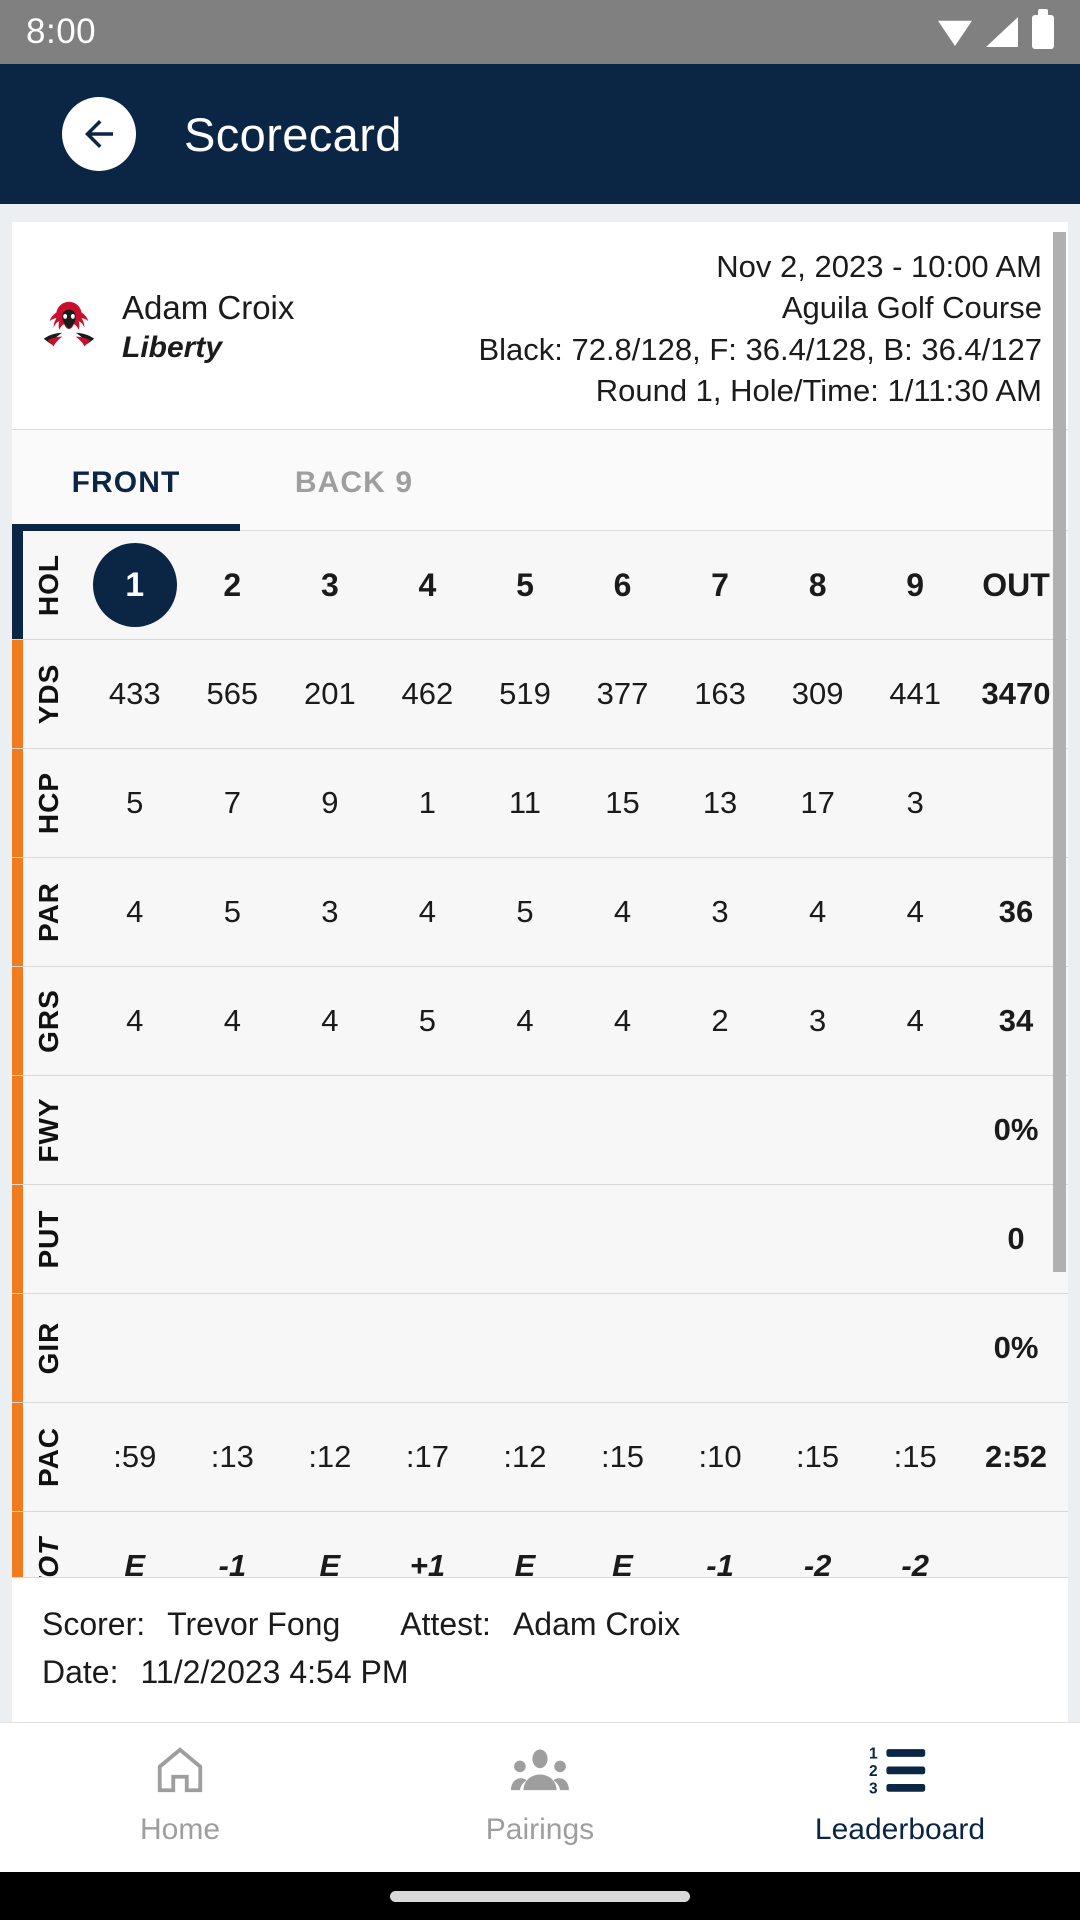 The height and width of the screenshot is (1920, 1080). I want to click on status-bar-icons, so click(996, 29).